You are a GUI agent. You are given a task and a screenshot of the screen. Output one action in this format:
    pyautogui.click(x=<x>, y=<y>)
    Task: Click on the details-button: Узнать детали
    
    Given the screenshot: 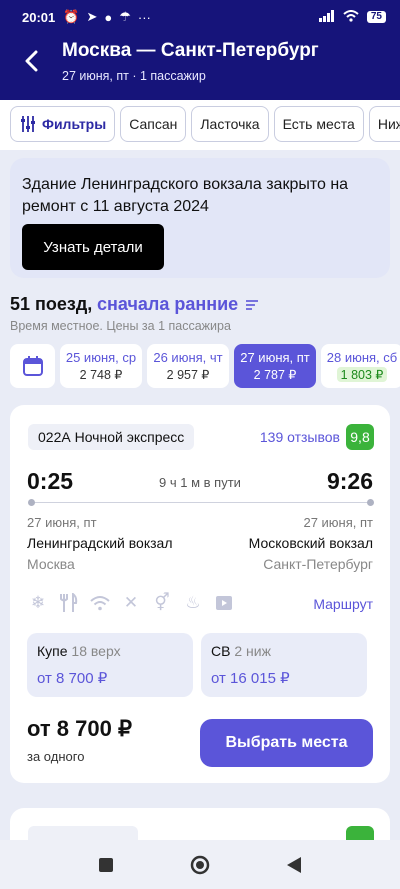 What is the action you would take?
    pyautogui.click(x=93, y=247)
    